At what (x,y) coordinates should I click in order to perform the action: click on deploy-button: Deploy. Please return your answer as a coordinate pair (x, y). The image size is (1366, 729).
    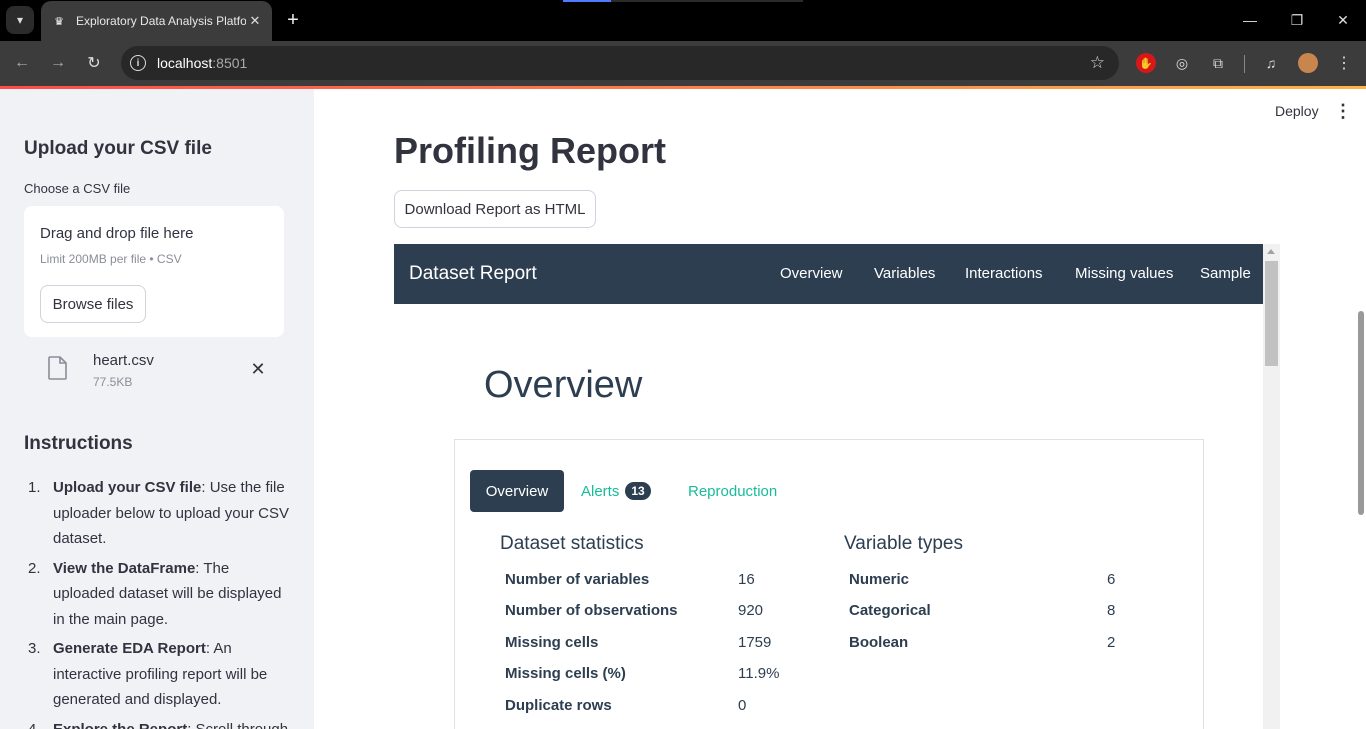
    Looking at the image, I should click on (1297, 111).